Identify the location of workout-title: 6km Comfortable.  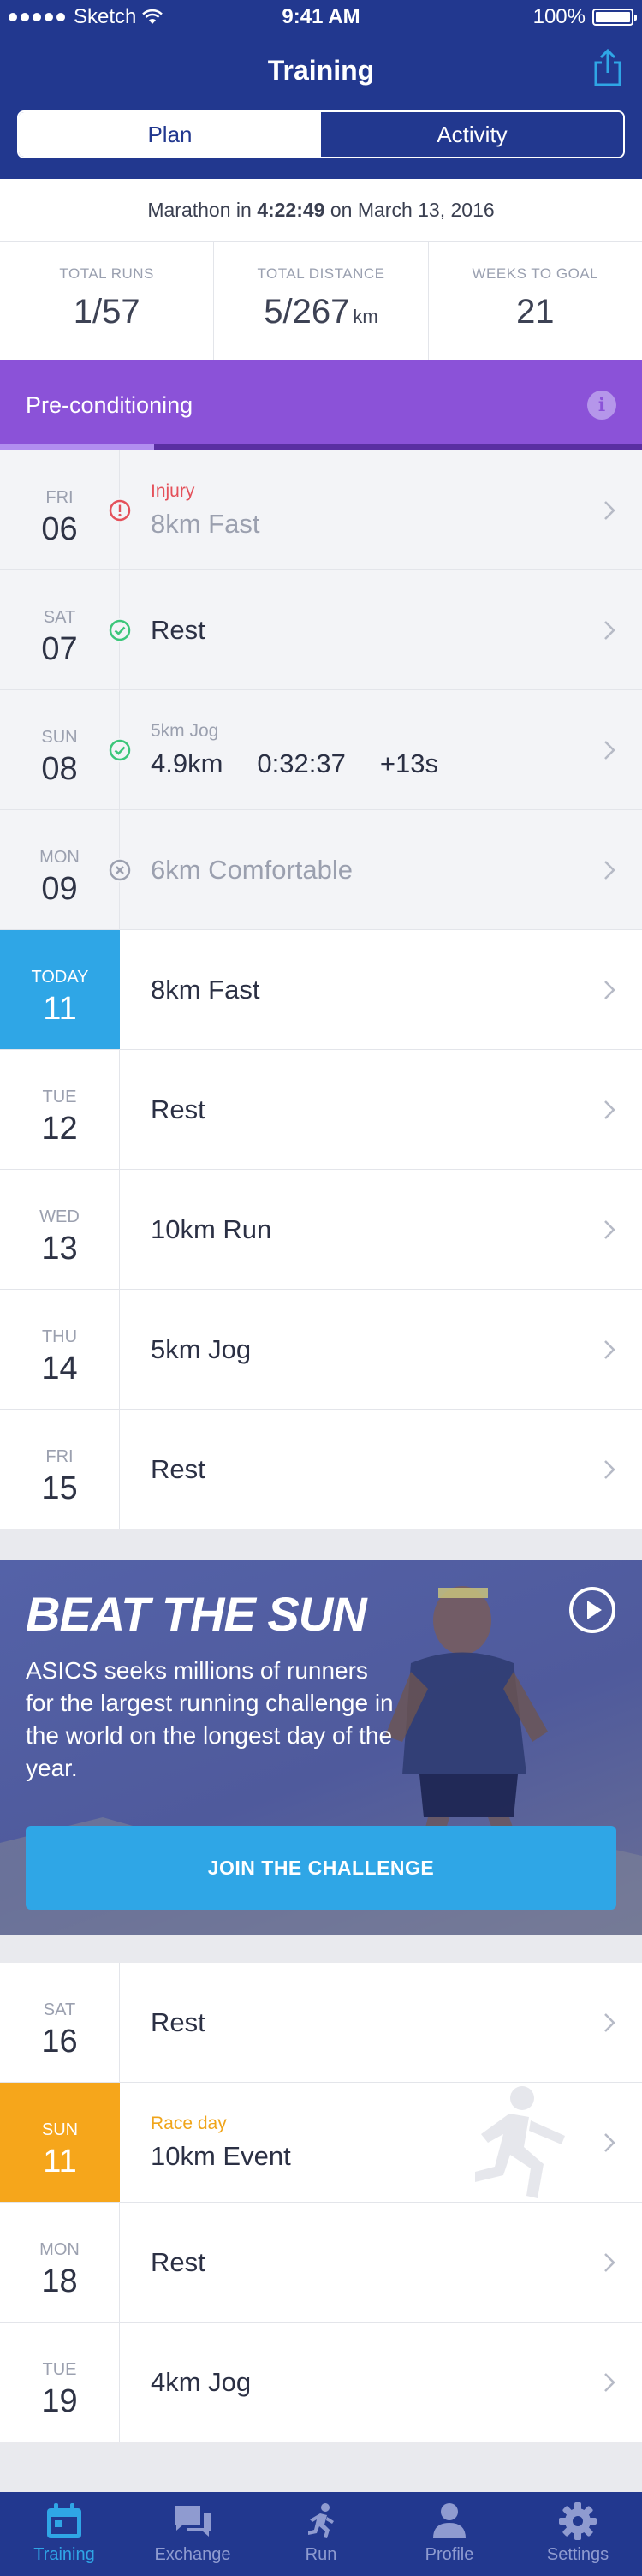
(252, 869).